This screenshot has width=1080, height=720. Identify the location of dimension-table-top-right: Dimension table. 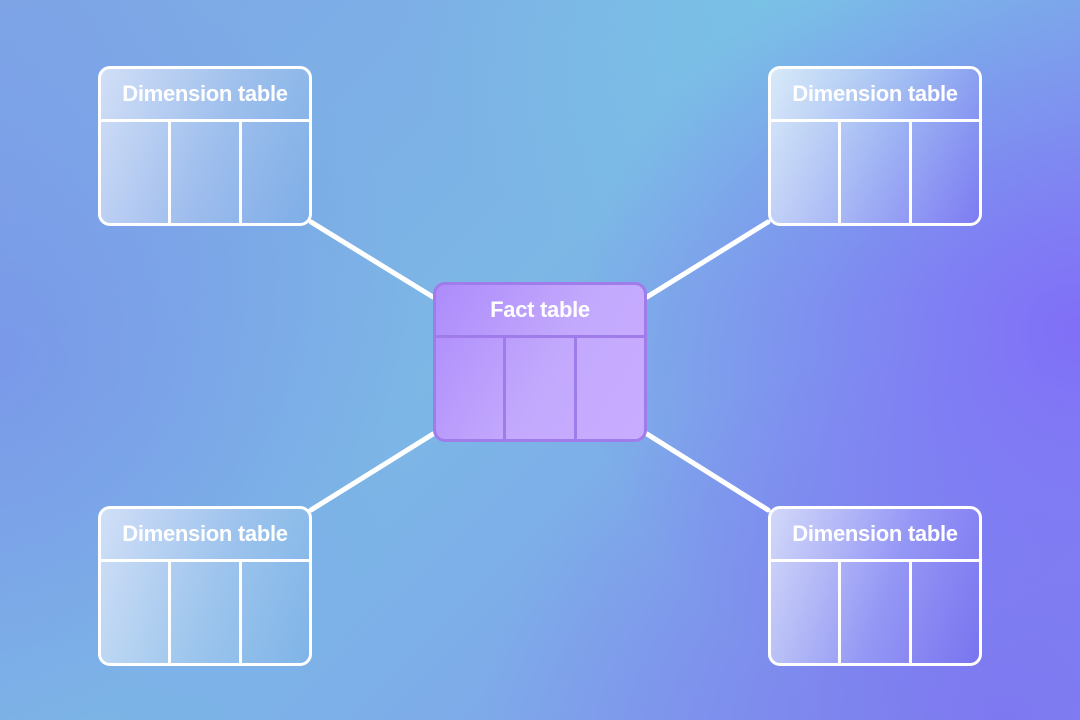
(875, 146).